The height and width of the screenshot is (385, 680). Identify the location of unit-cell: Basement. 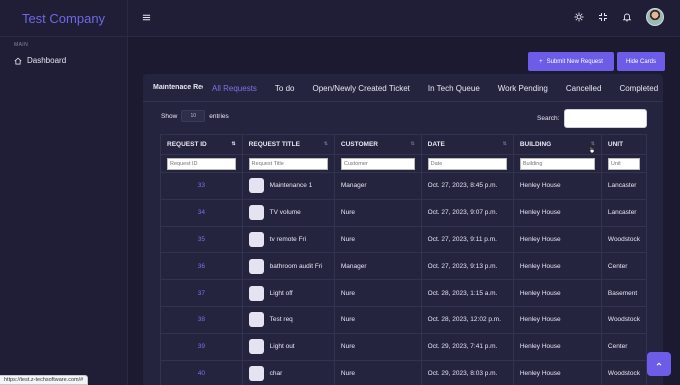
(623, 293).